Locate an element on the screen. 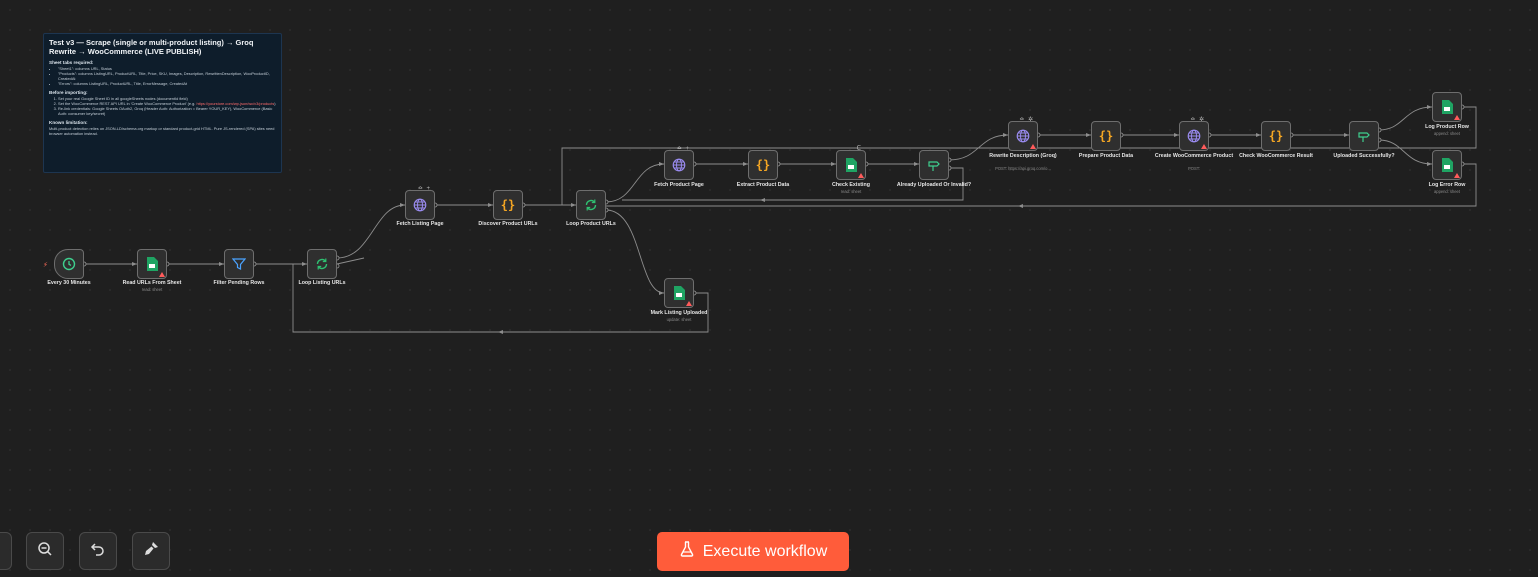  node-label: Read URLs From Sheet is located at coordinates (152, 283).